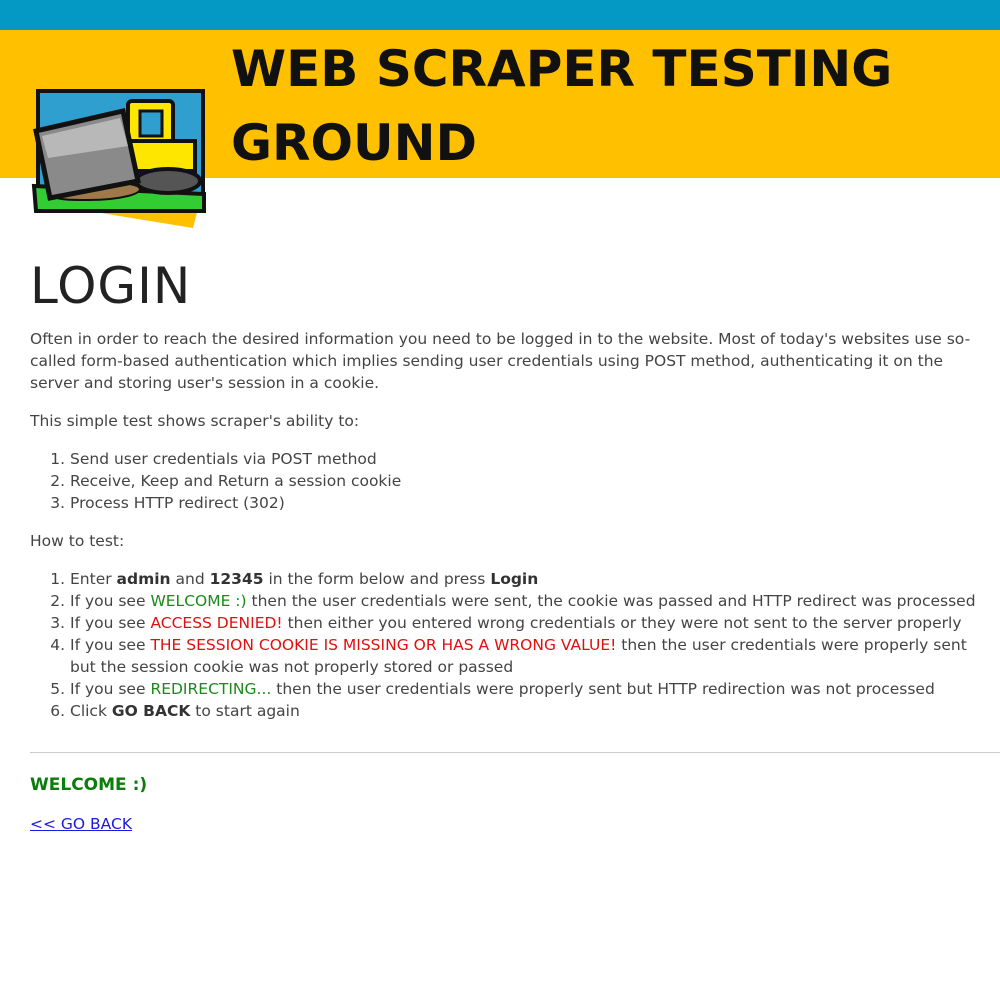  I want to click on step-item: Click GO BACK to start again, so click(530, 711).